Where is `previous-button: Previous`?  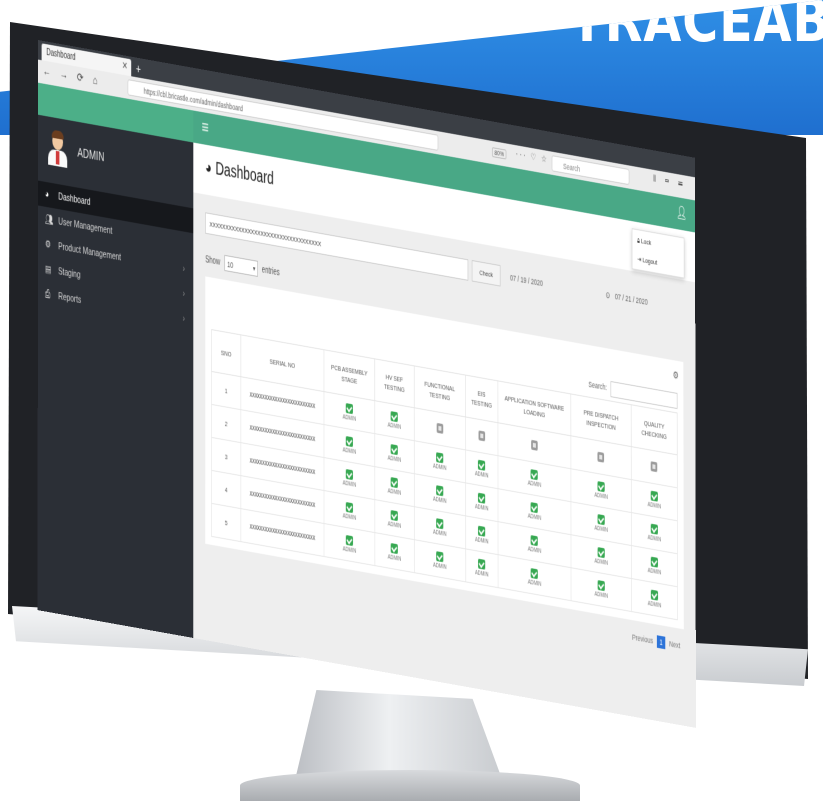 previous-button: Previous is located at coordinates (642, 639).